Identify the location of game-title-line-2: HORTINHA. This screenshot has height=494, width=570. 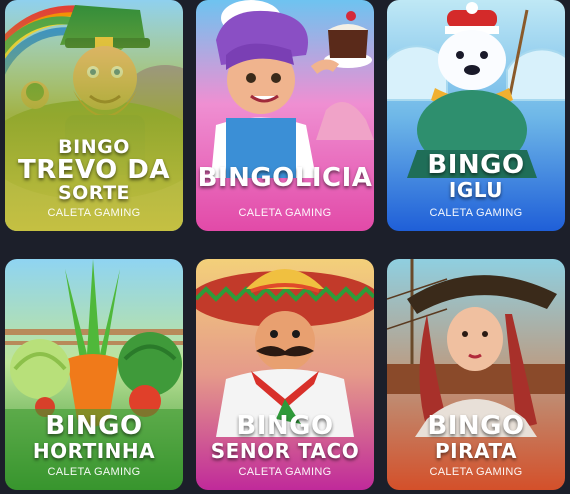
(94, 451).